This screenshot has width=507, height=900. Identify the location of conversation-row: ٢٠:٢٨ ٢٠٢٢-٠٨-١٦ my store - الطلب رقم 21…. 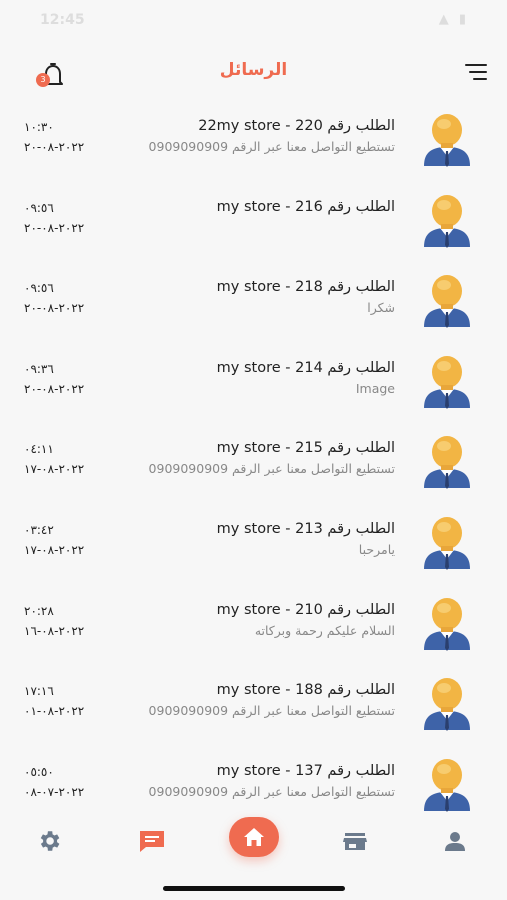
(253, 624).